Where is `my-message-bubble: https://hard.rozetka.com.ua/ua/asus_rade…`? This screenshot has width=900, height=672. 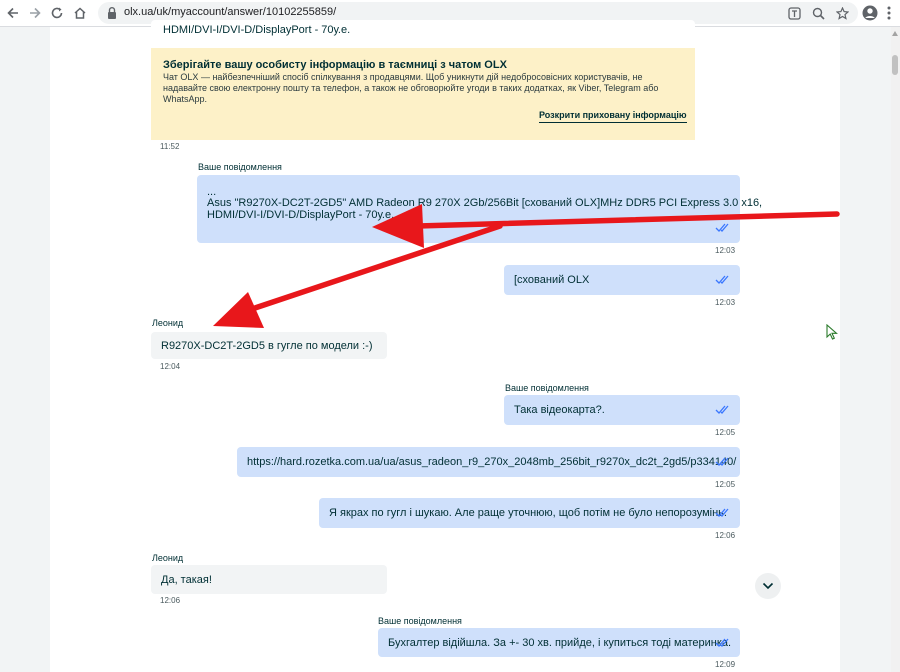
my-message-bubble: https://hard.rozetka.com.ua/ua/asus_rade… is located at coordinates (488, 462).